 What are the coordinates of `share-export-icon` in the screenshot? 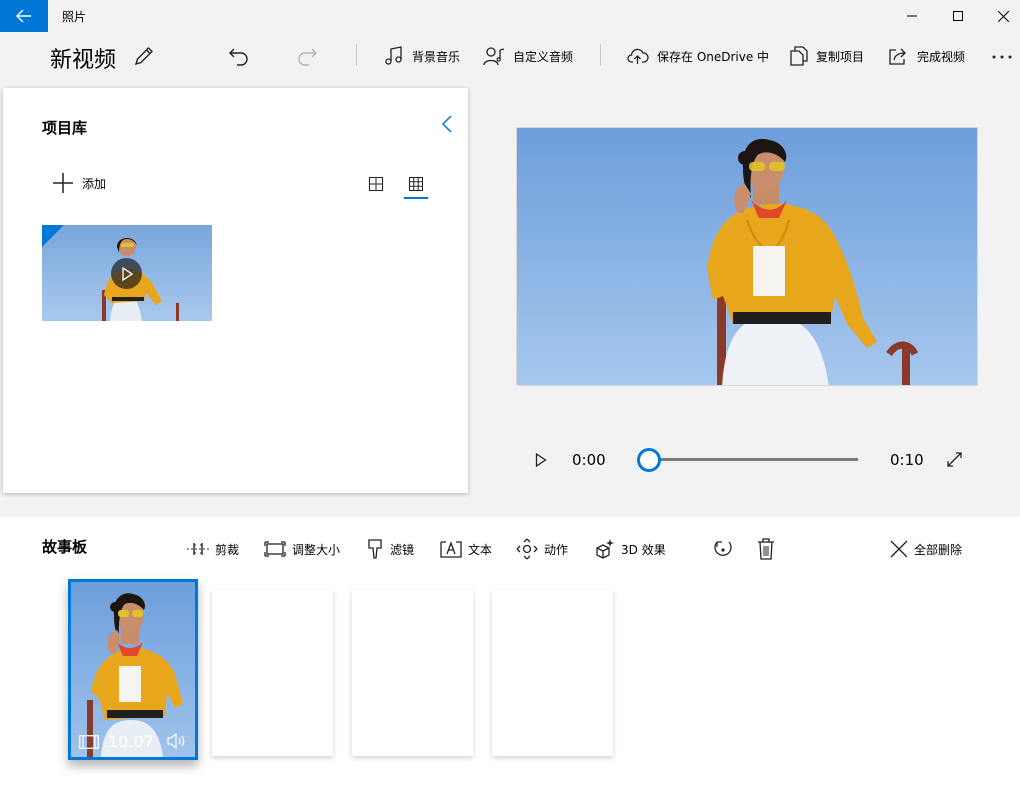 It's located at (897, 56).